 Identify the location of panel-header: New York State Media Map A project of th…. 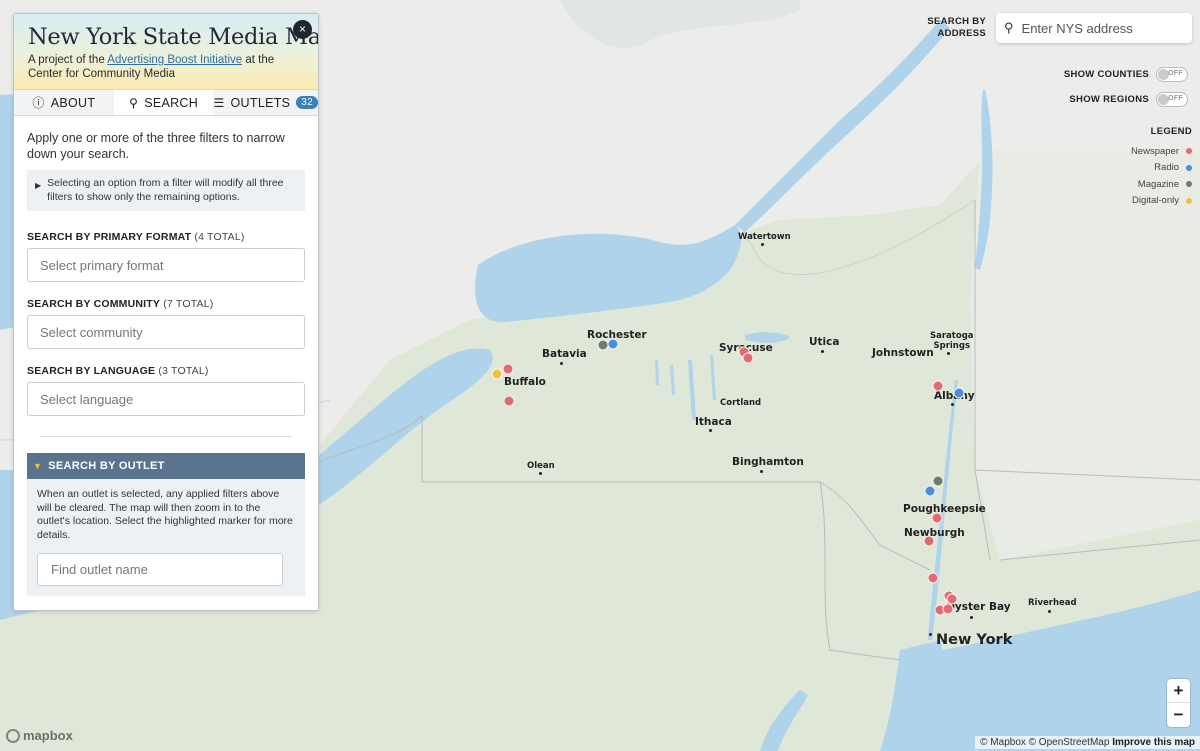
(166, 51).